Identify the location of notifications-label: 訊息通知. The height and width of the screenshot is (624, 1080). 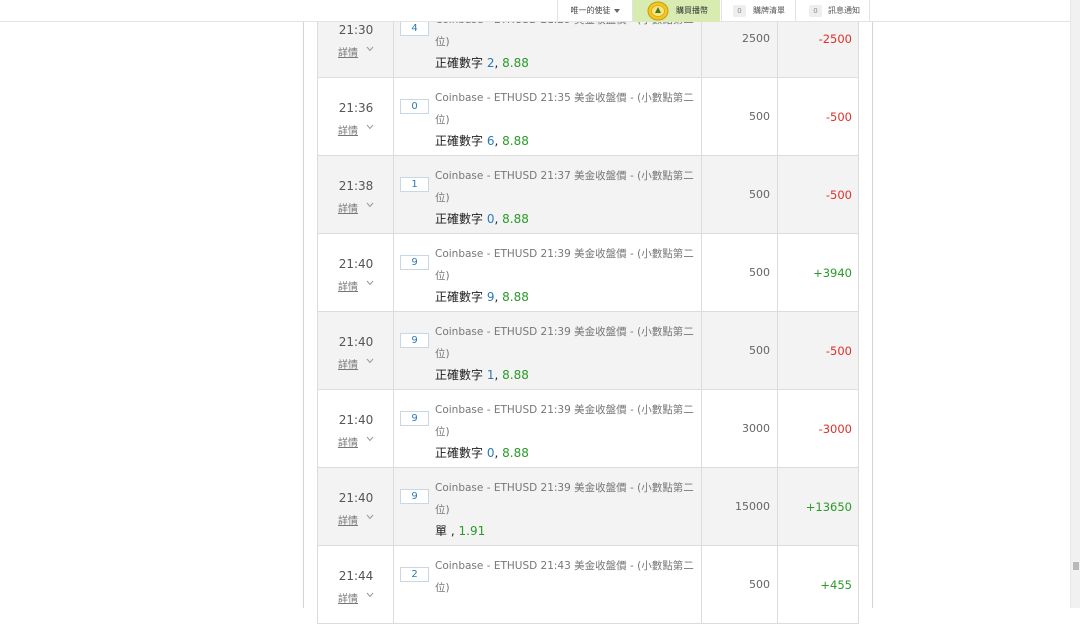
(844, 10).